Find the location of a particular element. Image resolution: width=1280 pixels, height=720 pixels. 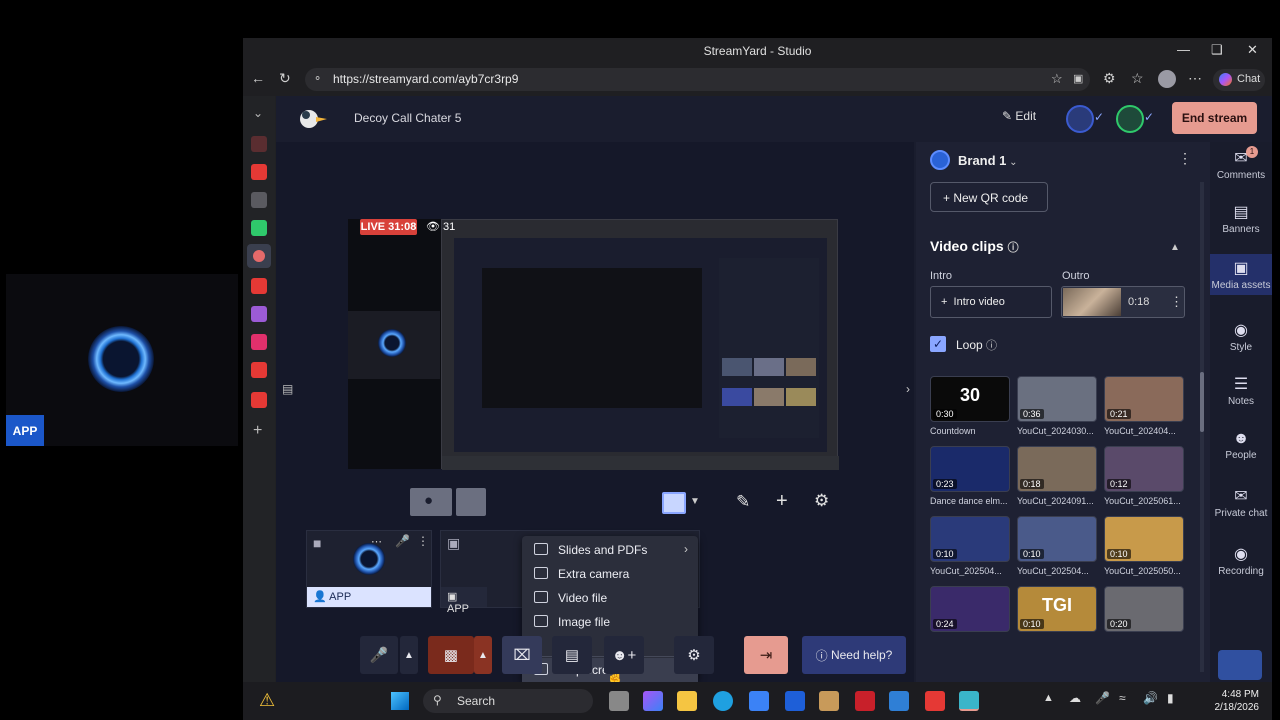

bookmark-star-icon: ☆ is located at coordinates (1057, 79).